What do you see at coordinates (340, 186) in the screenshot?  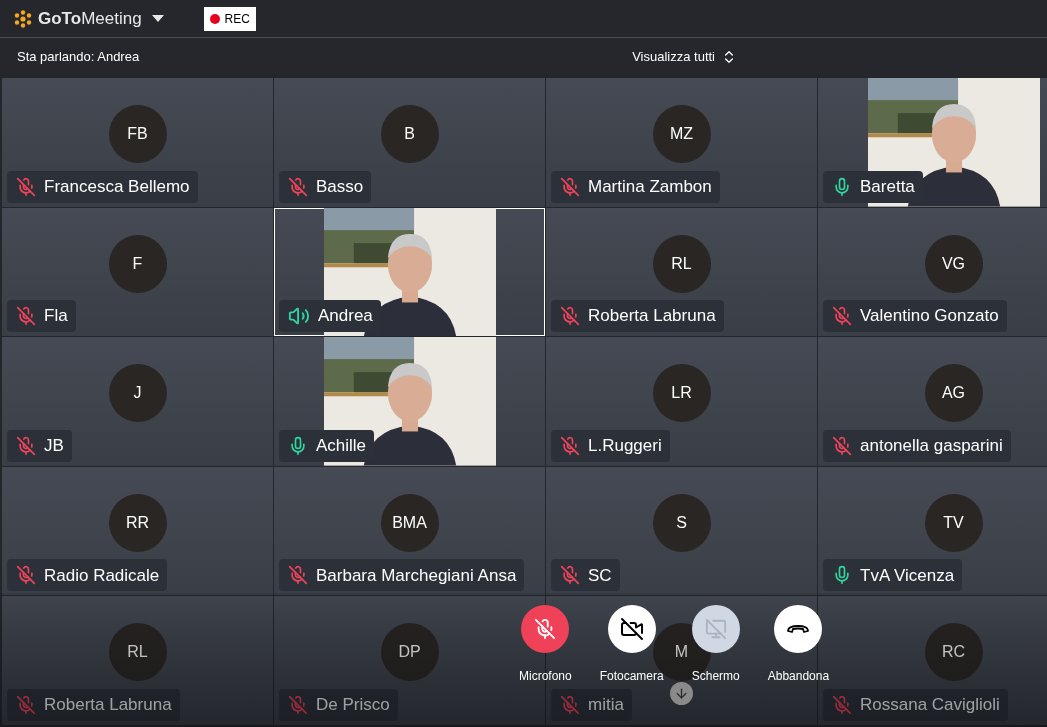 I see `participant-name: Basso` at bounding box center [340, 186].